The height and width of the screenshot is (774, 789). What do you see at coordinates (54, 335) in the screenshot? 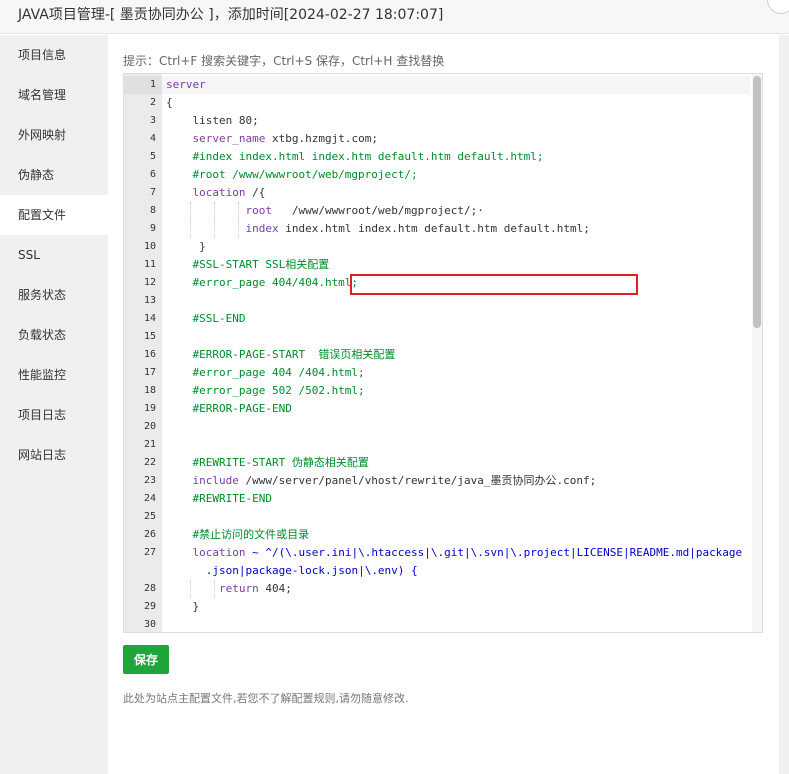
I see `sidebar-item: 负载状态` at bounding box center [54, 335].